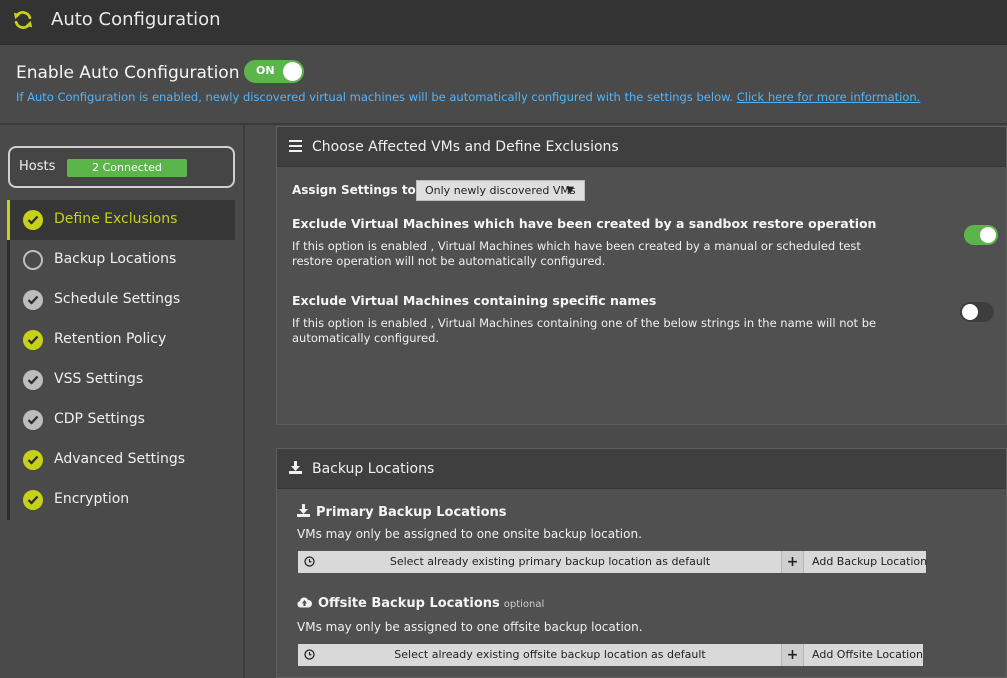  What do you see at coordinates (117, 299) in the screenshot?
I see `sidebar-item-label: Schedule Settings` at bounding box center [117, 299].